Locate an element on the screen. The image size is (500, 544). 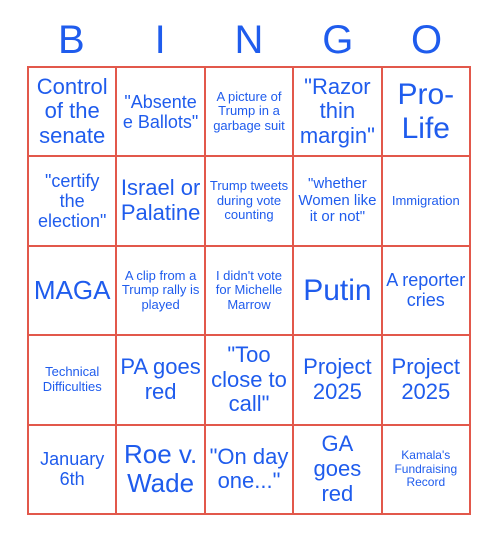
bingo-cell-label: "On day one..." is located at coordinates (249, 468).